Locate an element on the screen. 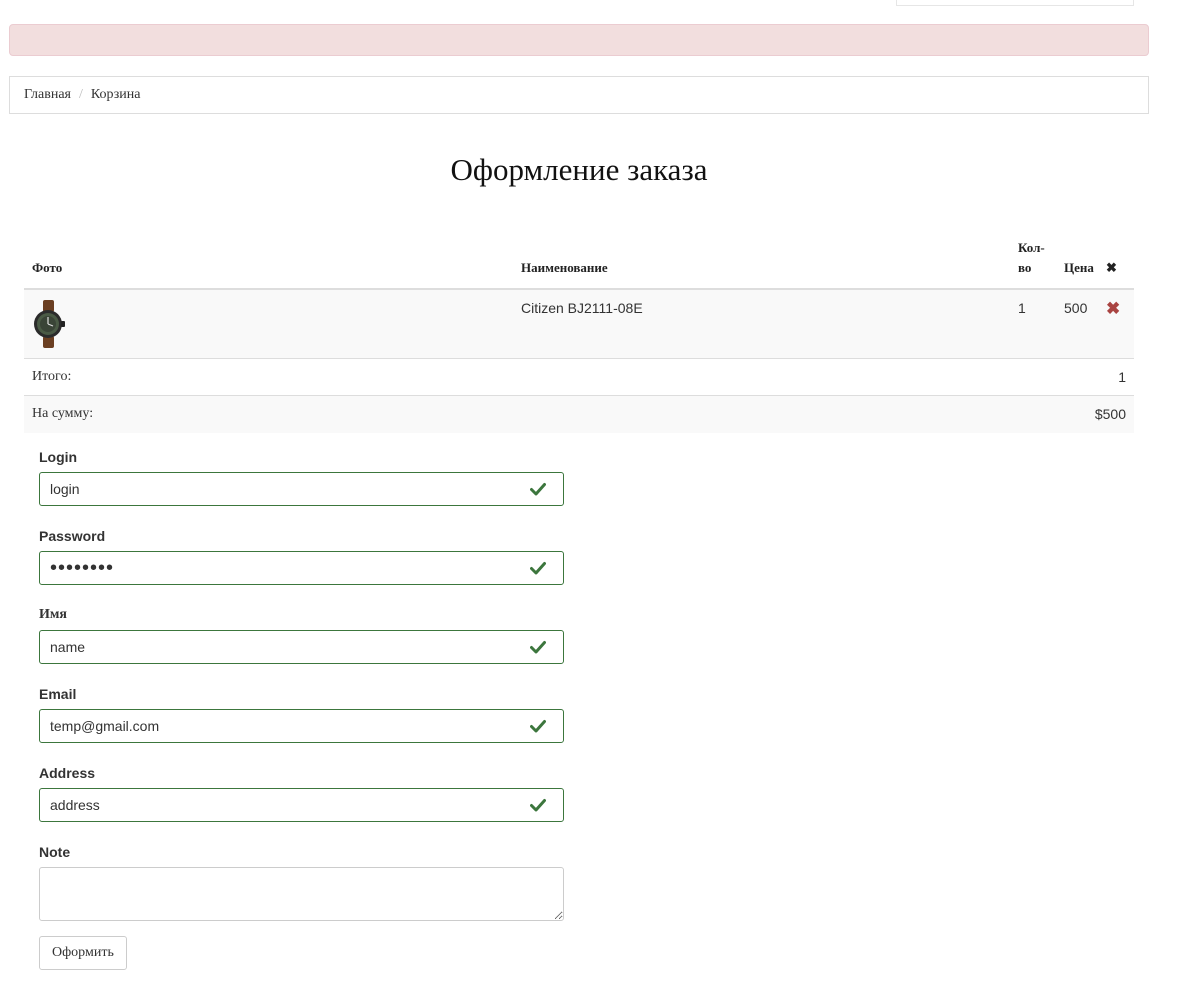 The image size is (1199, 998). name-field-wrap is located at coordinates (301, 647).